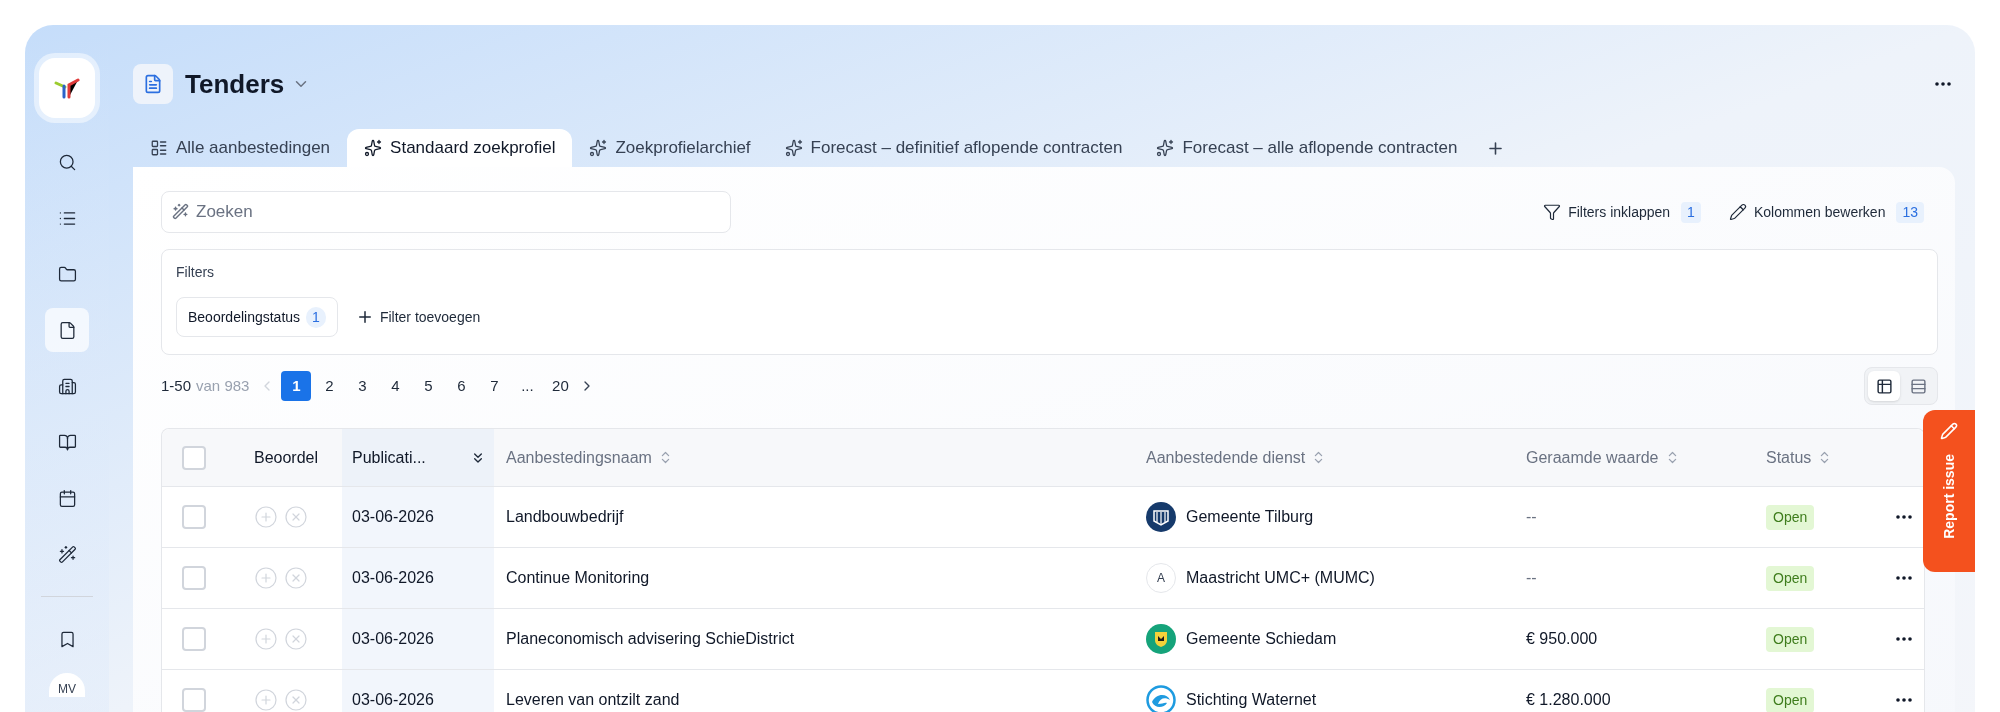 This screenshot has width=2000, height=712. Describe the element at coordinates (67, 162) in the screenshot. I see `search-icon` at that location.